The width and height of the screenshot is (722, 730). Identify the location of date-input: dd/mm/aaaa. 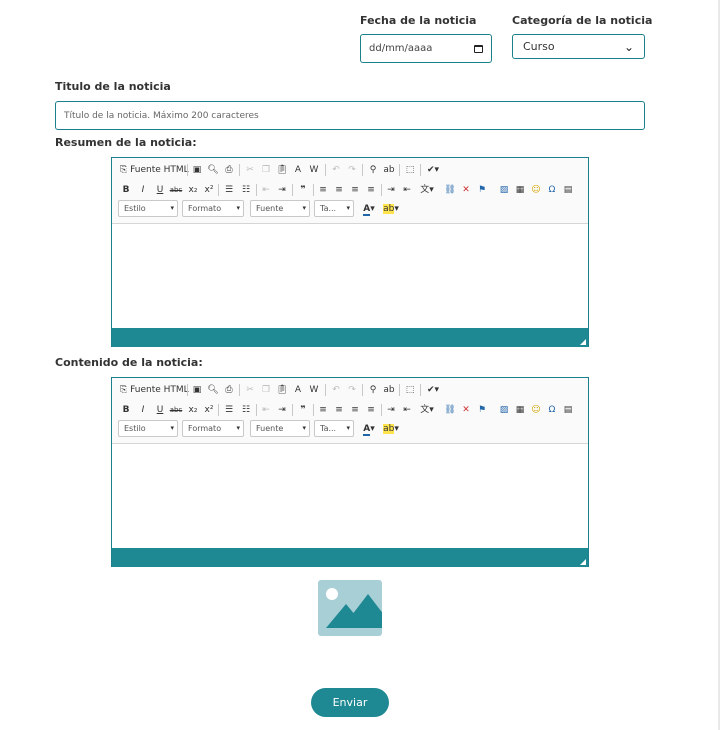
(426, 48).